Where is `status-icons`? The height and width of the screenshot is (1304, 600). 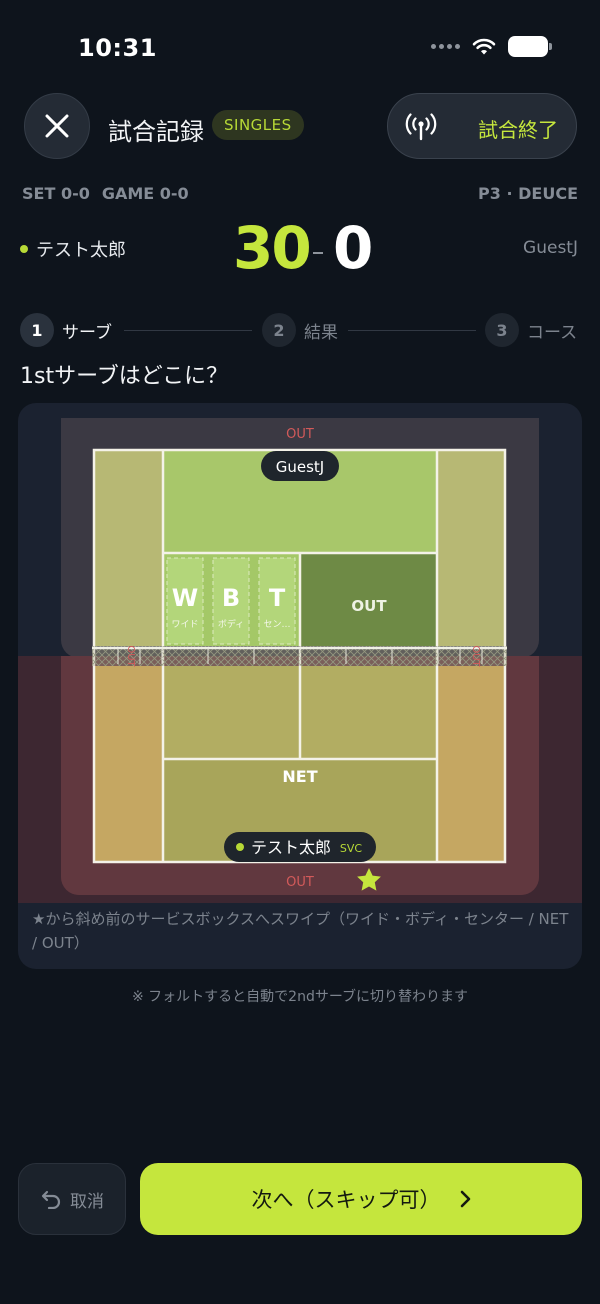
status-icons is located at coordinates (491, 46).